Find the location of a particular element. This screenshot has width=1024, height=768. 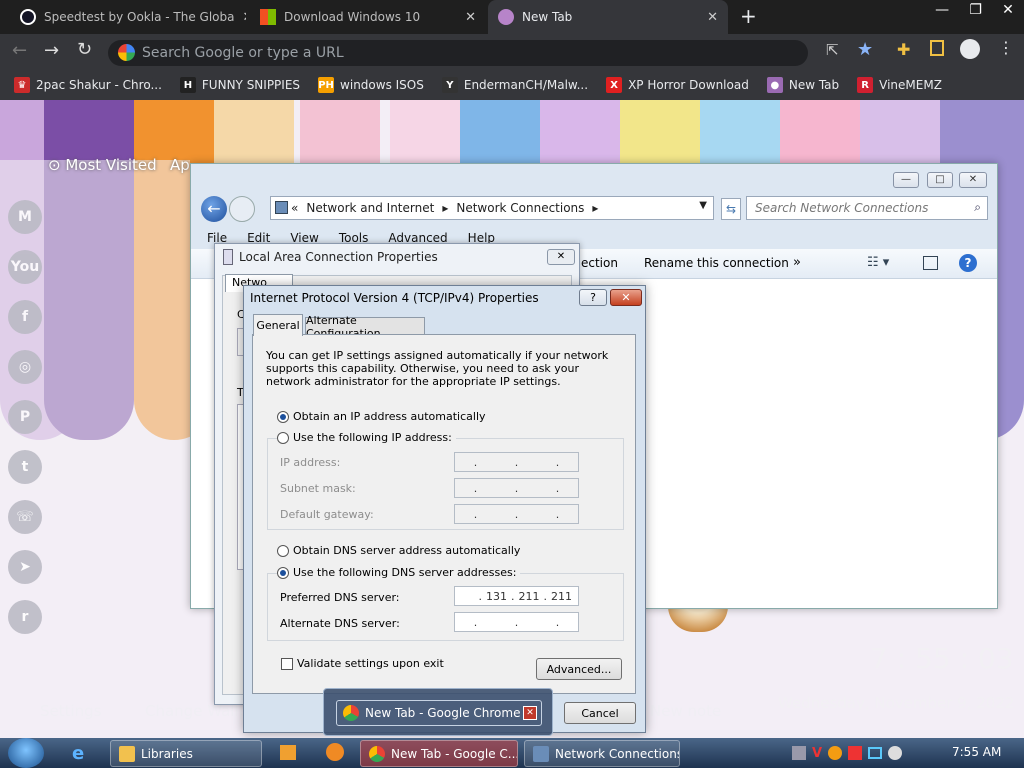

tab-download-windows: Download Windows 10 ✕ is located at coordinates (368, 17).